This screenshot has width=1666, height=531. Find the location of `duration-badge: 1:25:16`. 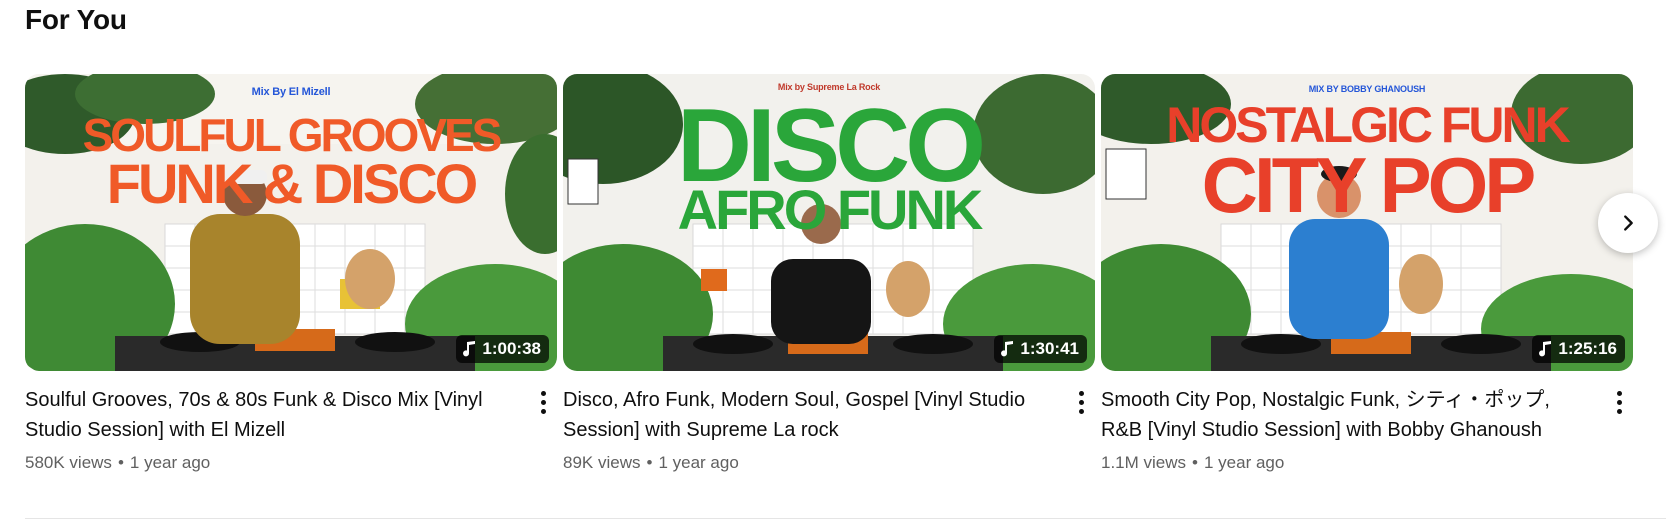

duration-badge: 1:25:16 is located at coordinates (1578, 349).